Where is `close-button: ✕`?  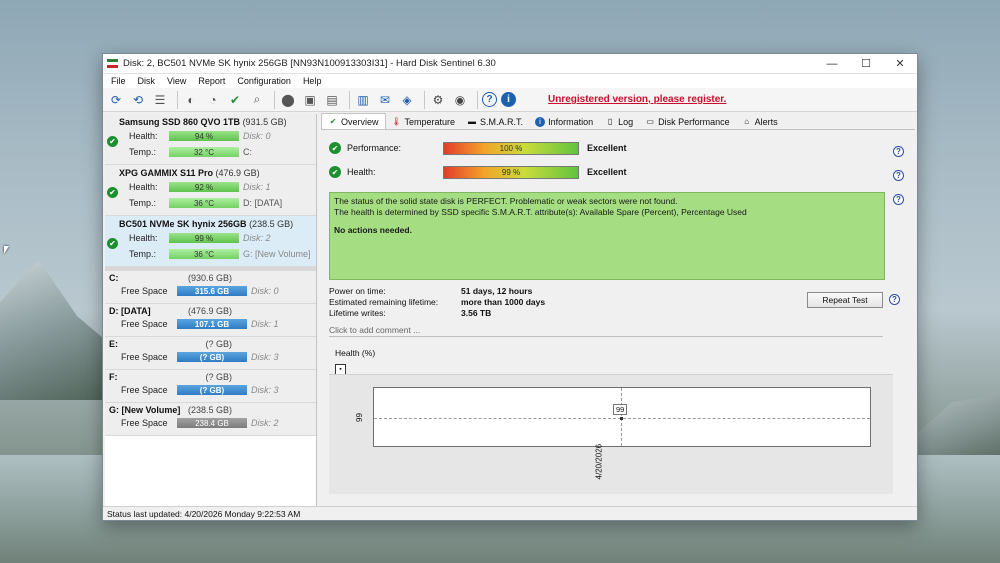 close-button: ✕ is located at coordinates (900, 64).